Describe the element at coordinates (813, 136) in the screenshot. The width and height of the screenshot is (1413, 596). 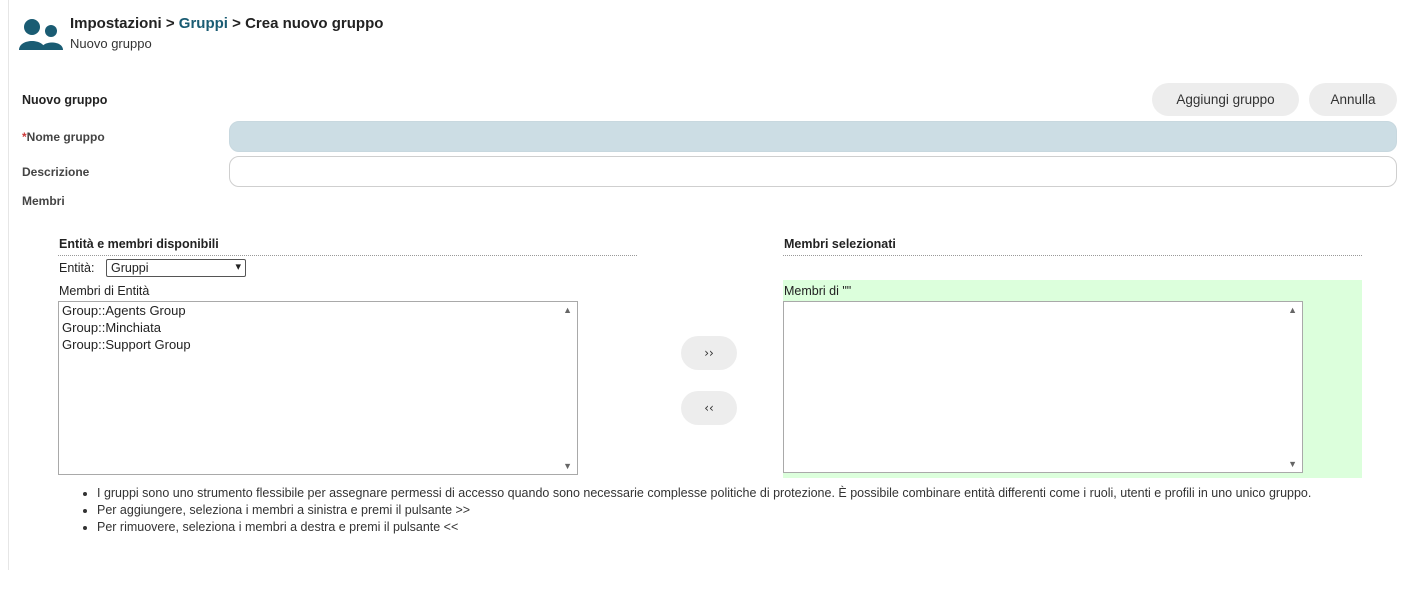
I see `group-name-input` at that location.